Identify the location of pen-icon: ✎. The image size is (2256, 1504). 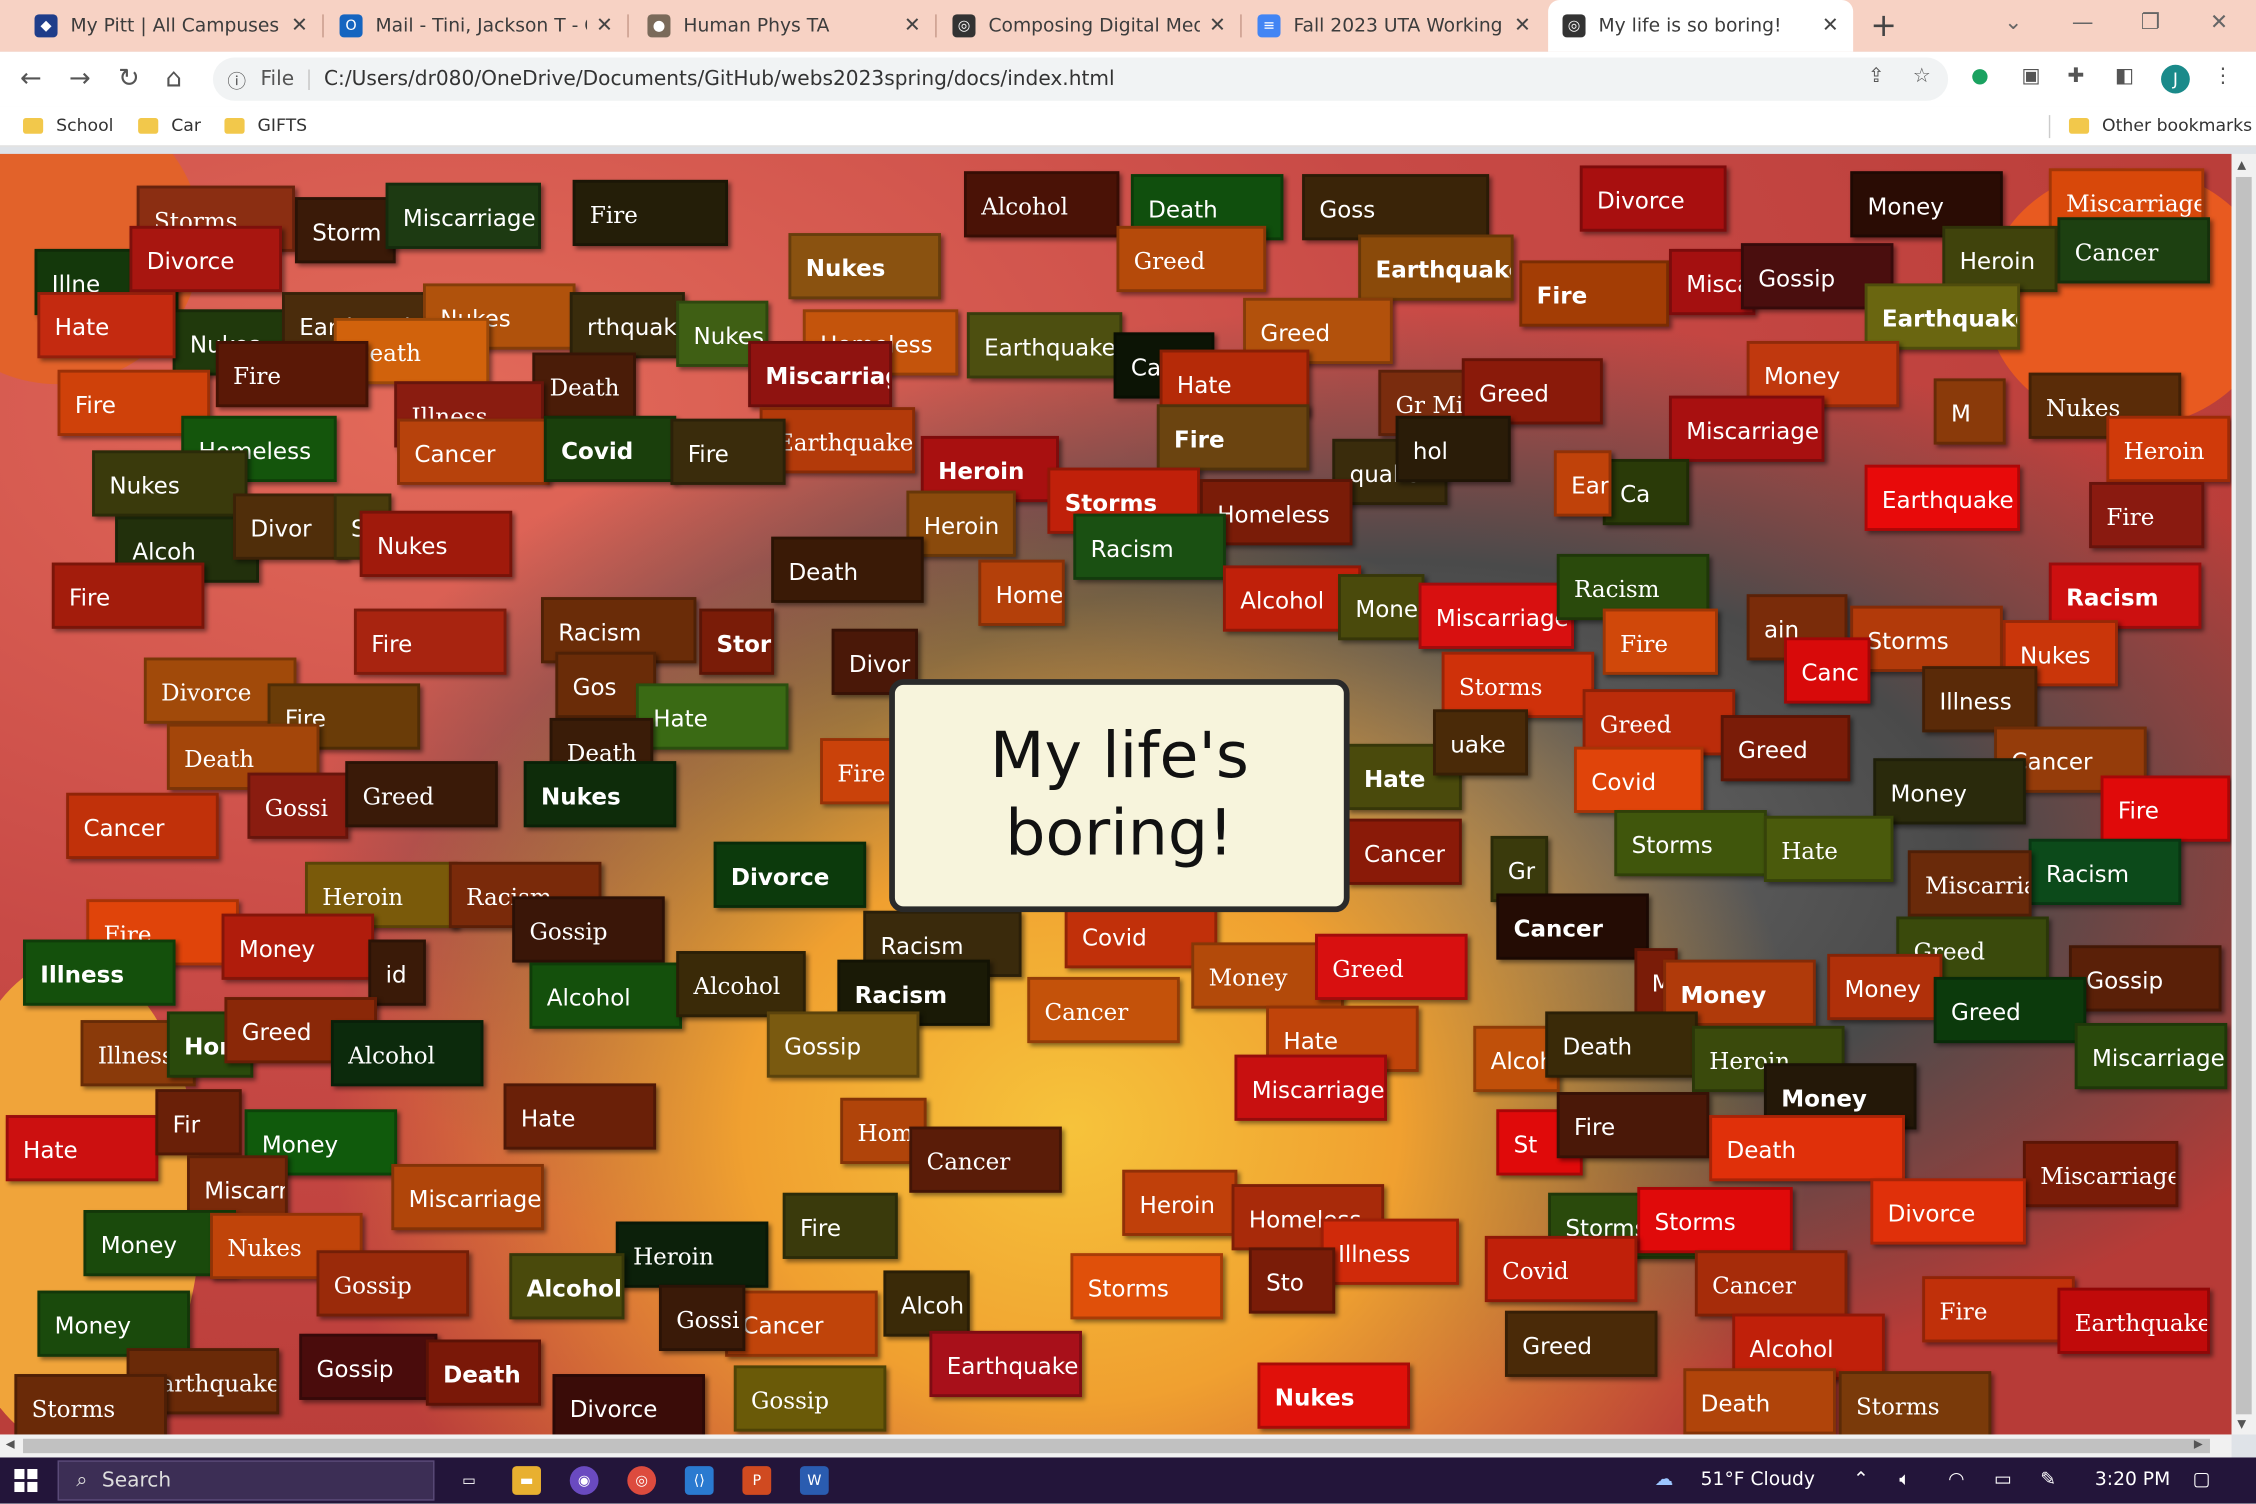
(2048, 1480).